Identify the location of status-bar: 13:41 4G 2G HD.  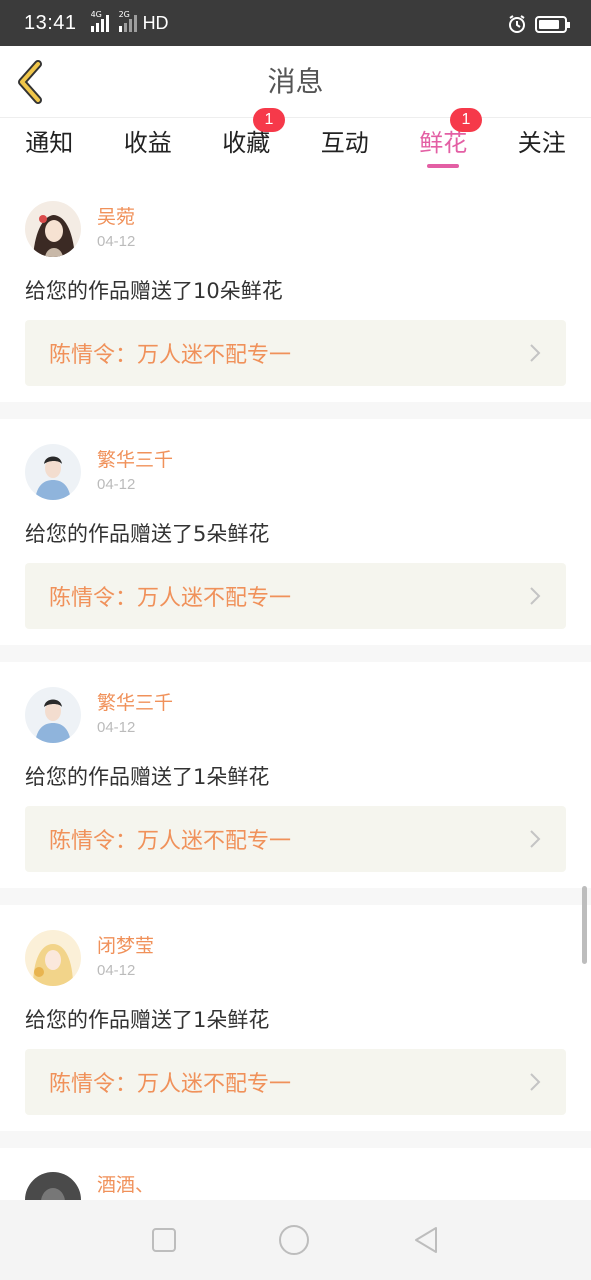
(295, 23).